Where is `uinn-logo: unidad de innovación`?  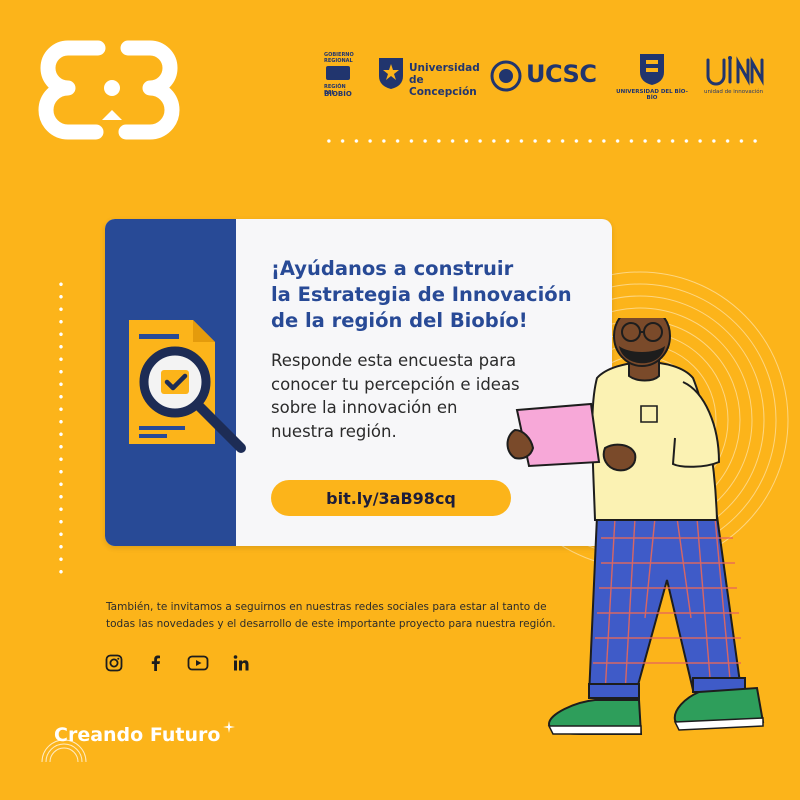
uinn-logo: unidad de innovación is located at coordinates (735, 77).